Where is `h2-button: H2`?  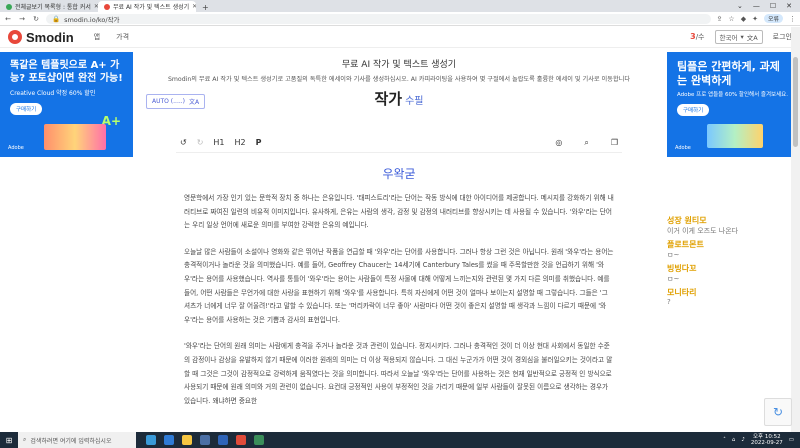
h2-button: H2 is located at coordinates (240, 142).